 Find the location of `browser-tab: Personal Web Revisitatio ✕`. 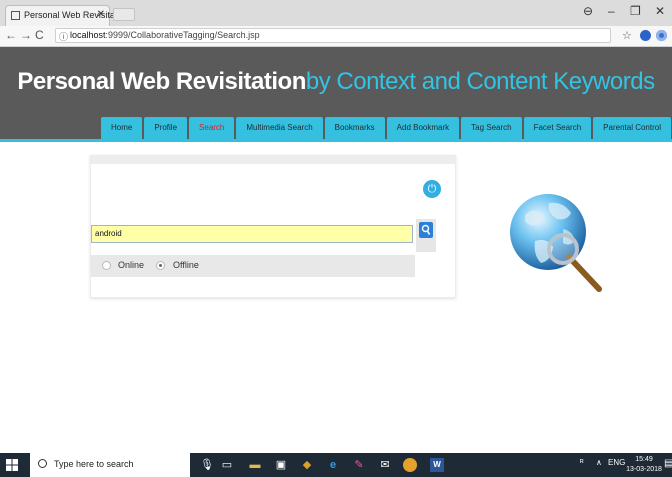

browser-tab: Personal Web Revisitatio ✕ is located at coordinates (64, 15).